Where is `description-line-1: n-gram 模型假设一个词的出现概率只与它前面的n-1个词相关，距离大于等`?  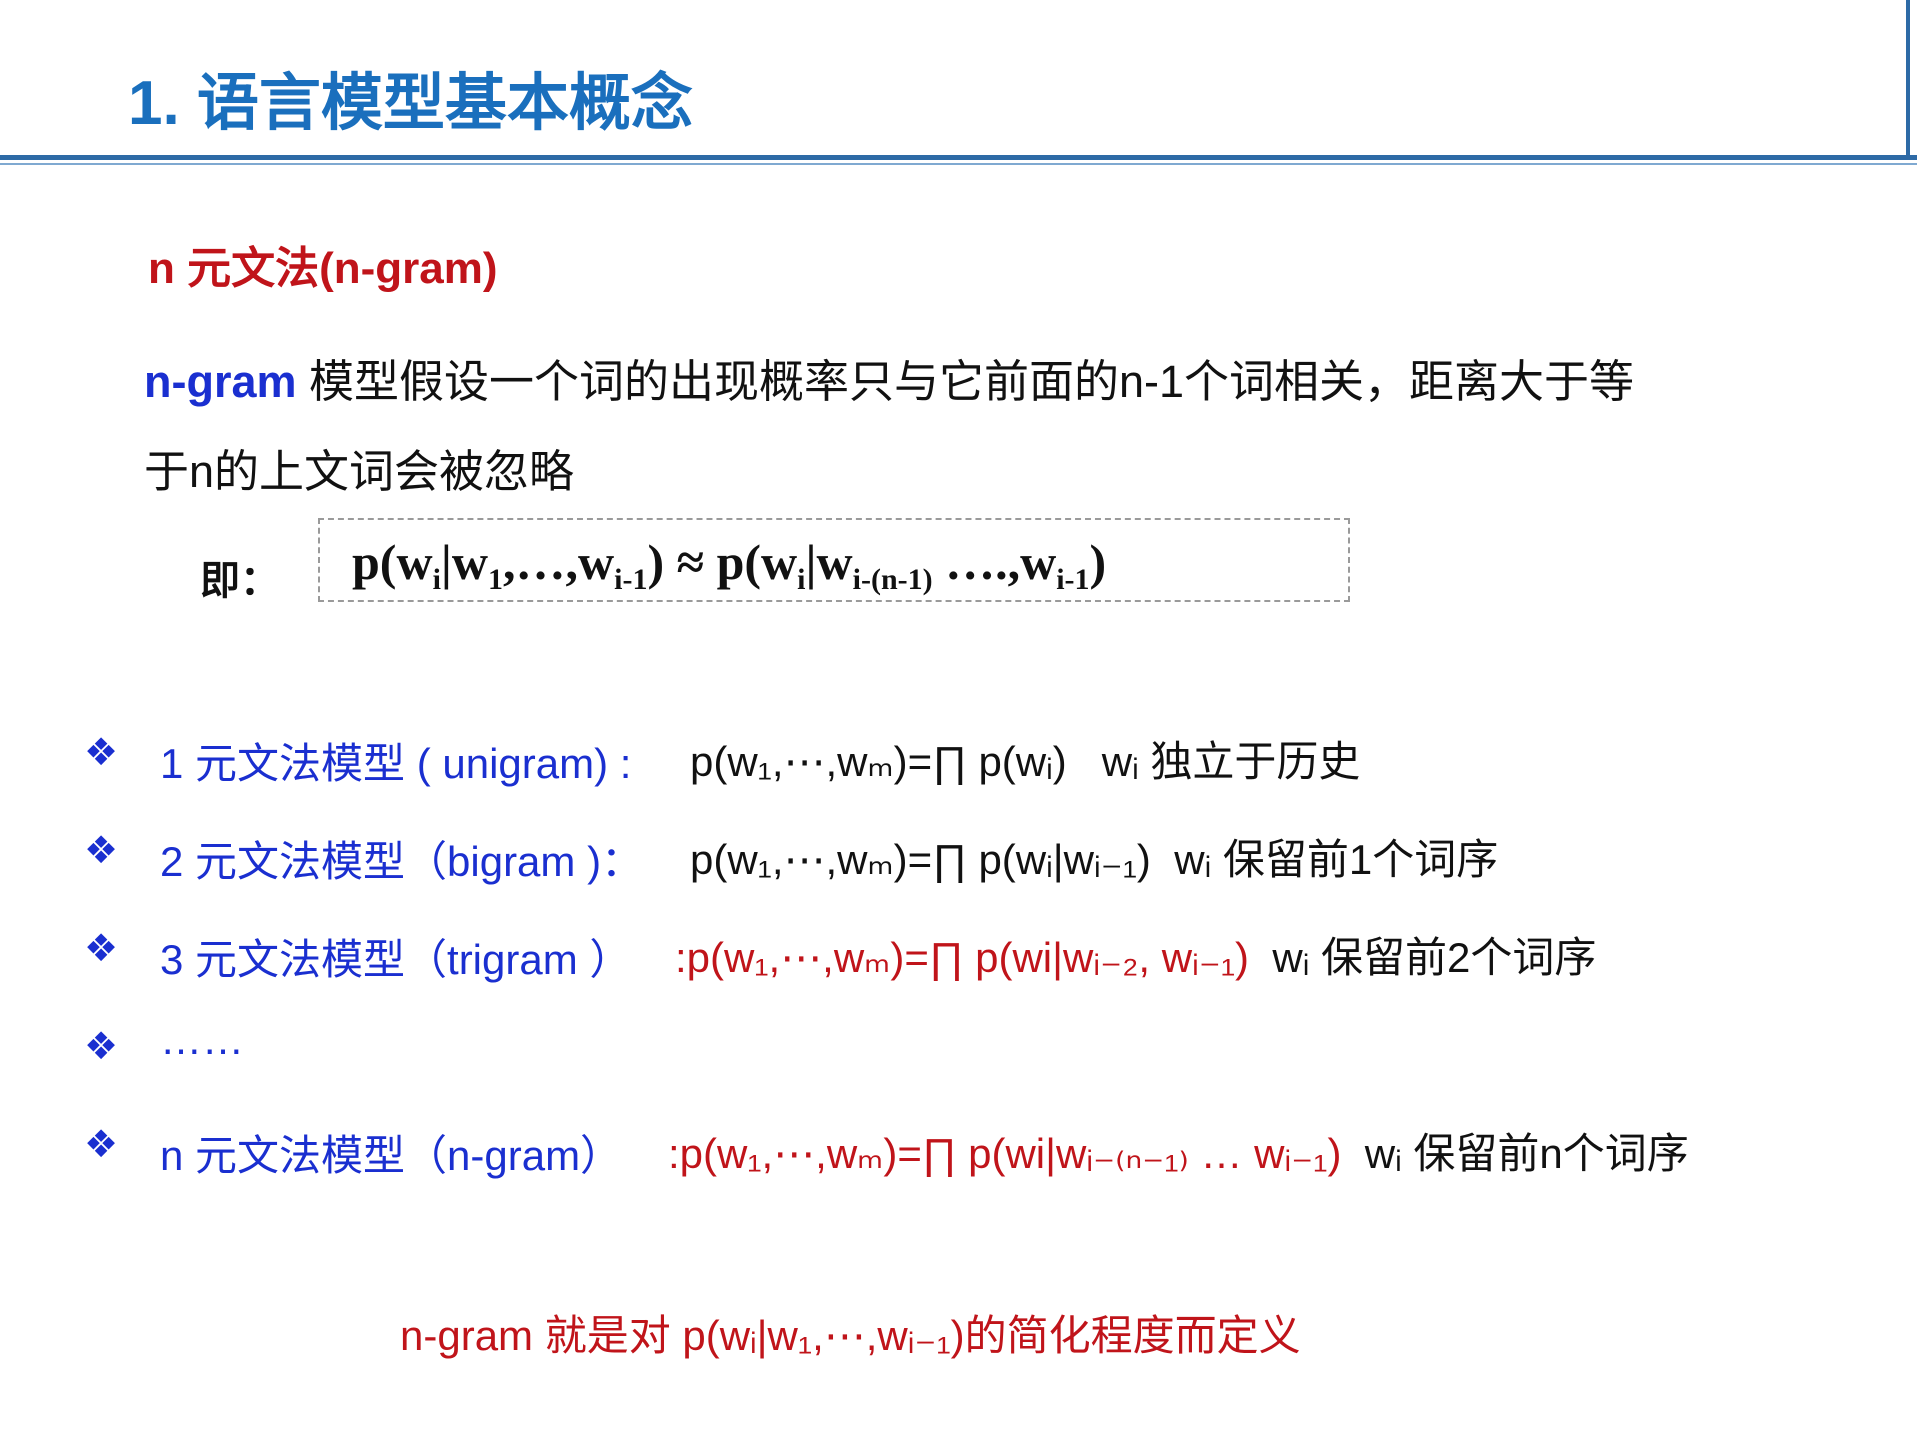 description-line-1: n-gram 模型假设一个词的出现概率只与它前面的n-1个词相关，距离大于等 is located at coordinates (969, 377).